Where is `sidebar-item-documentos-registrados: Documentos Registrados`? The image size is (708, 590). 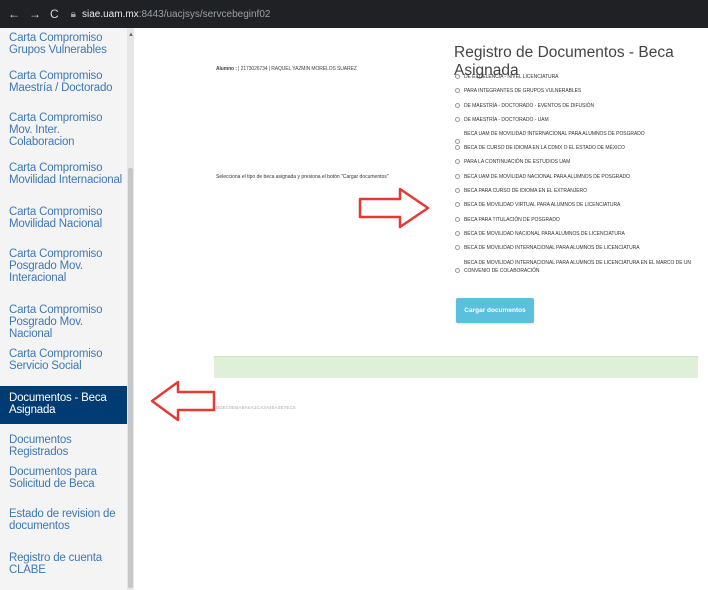 sidebar-item-documentos-registrados: Documentos Registrados is located at coordinates (63, 446).